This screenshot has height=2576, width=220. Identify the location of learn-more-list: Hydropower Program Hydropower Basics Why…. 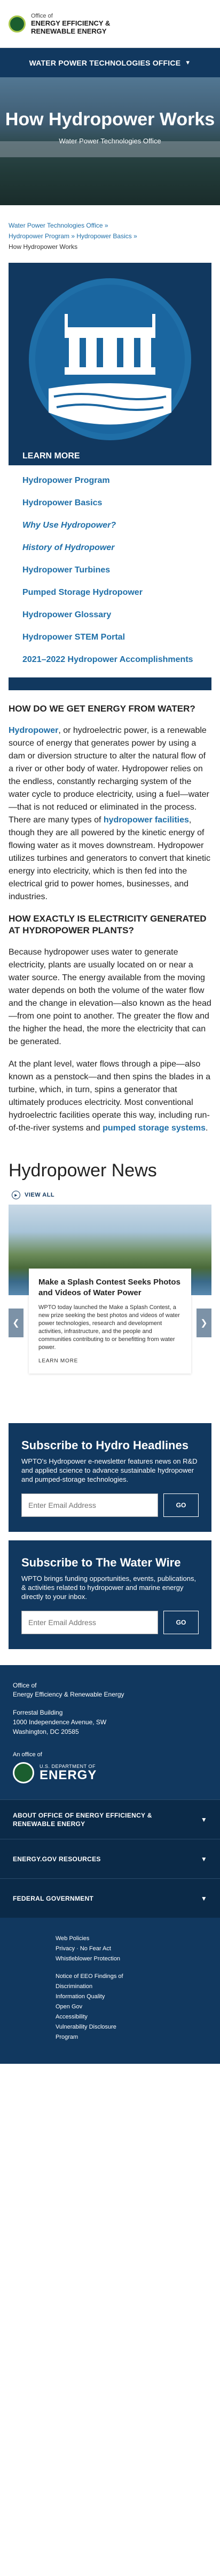
(110, 570).